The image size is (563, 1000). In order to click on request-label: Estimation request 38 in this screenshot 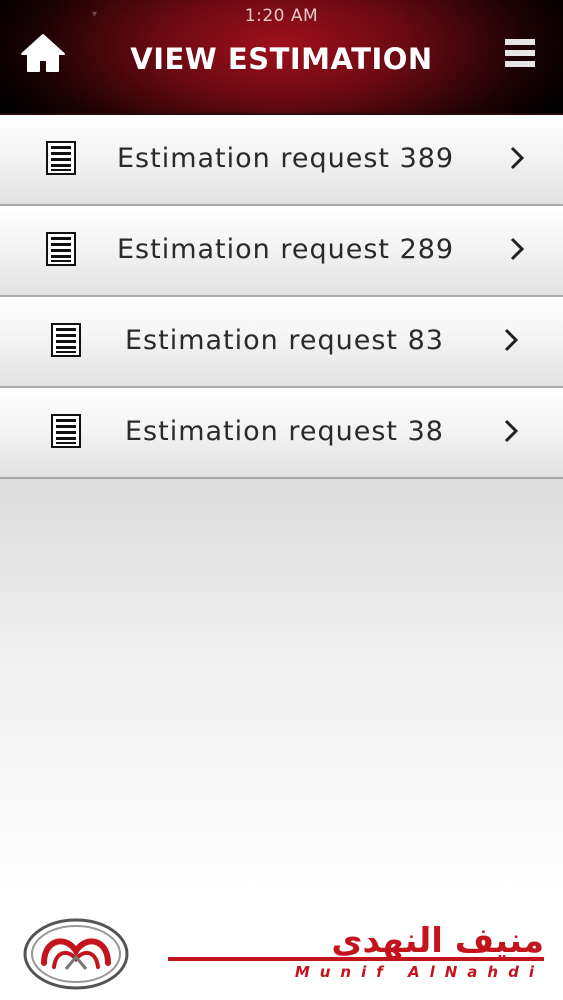, I will do `click(284, 431)`.